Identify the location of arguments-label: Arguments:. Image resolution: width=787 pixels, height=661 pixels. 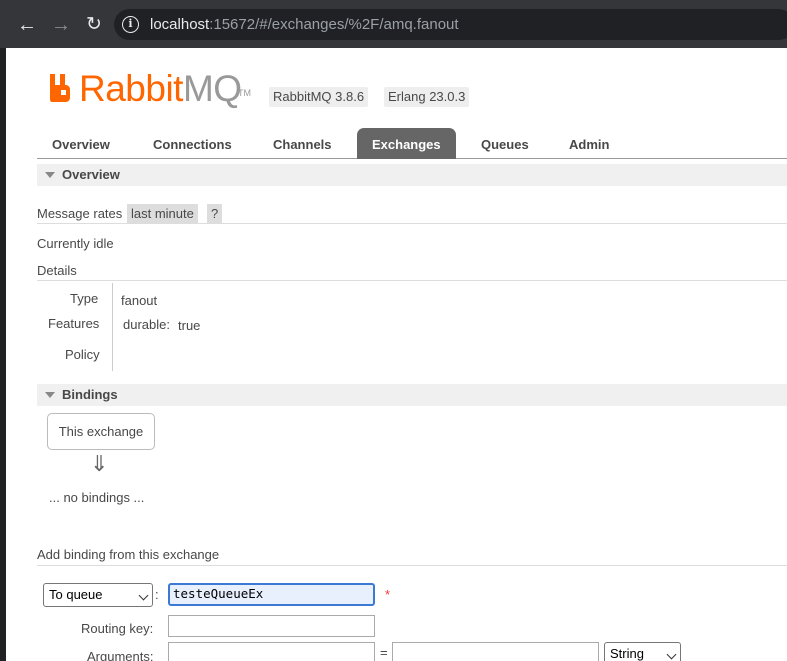
(120, 655).